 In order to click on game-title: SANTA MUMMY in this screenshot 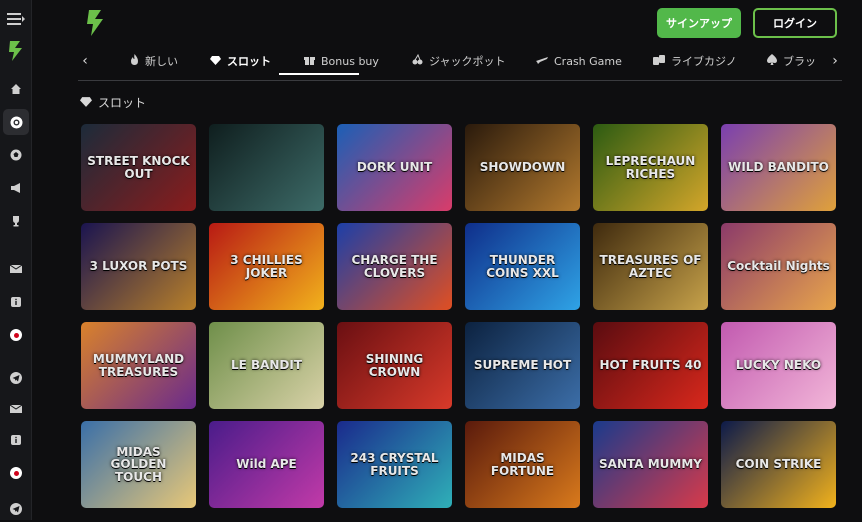, I will do `click(650, 464)`.